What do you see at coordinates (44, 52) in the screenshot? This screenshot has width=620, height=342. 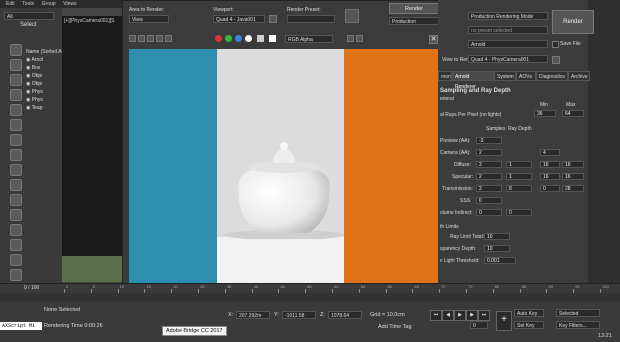 I see `tree-header: Name (Sorted A` at bounding box center [44, 52].